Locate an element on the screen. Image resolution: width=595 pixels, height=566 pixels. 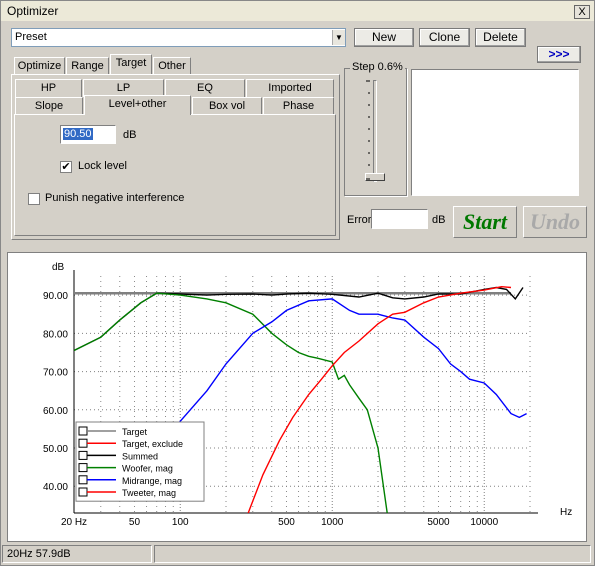
error-label: Error is located at coordinates (359, 220).